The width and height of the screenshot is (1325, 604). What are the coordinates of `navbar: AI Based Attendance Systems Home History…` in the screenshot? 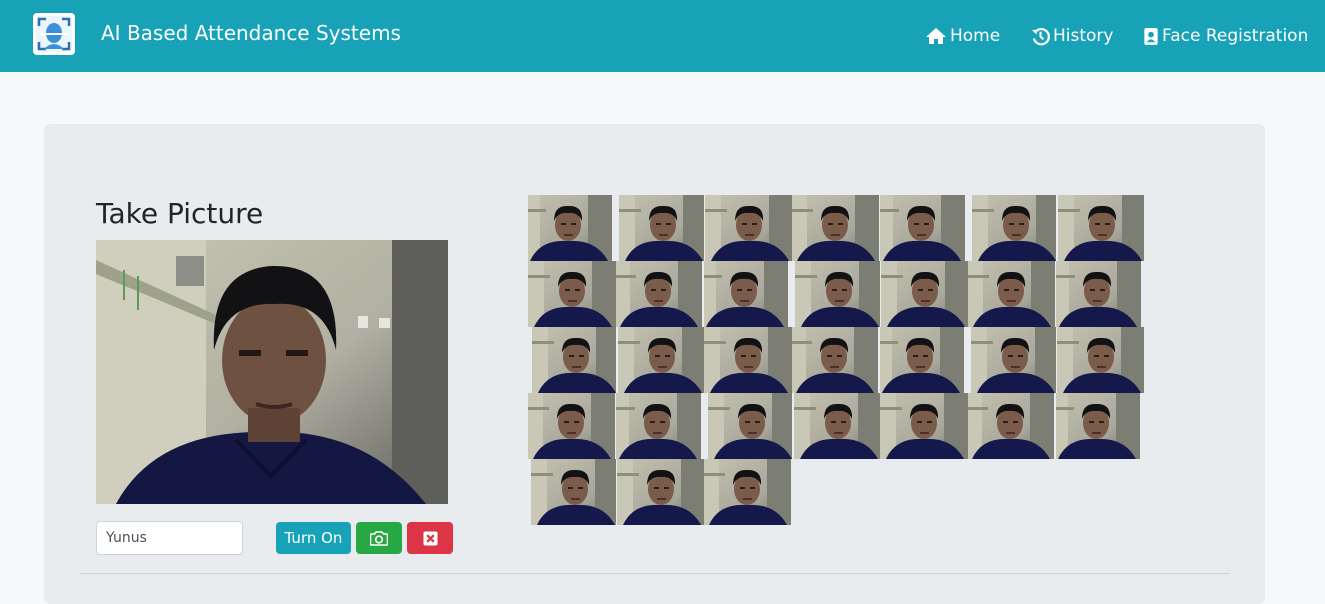 It's located at (662, 36).